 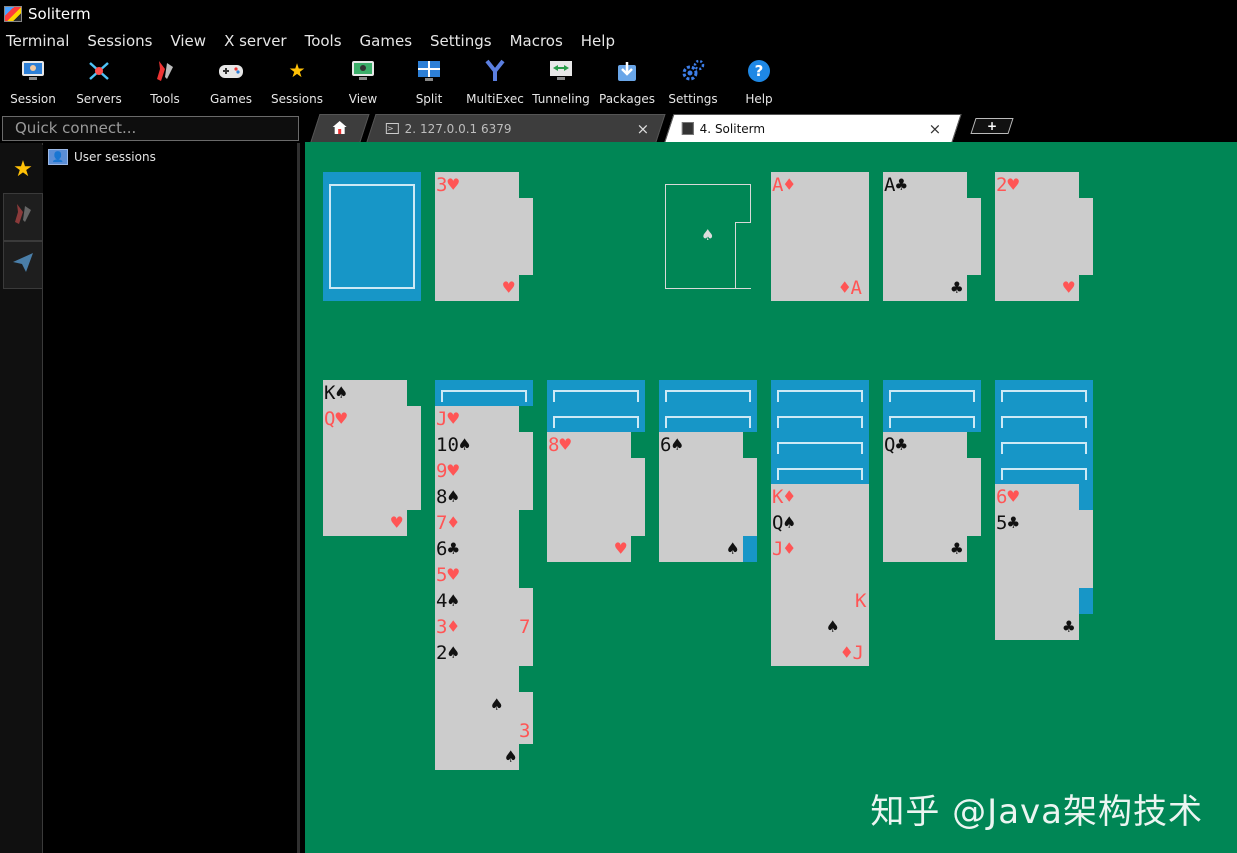 I want to click on toolbar-view-button: View, so click(x=363, y=83).